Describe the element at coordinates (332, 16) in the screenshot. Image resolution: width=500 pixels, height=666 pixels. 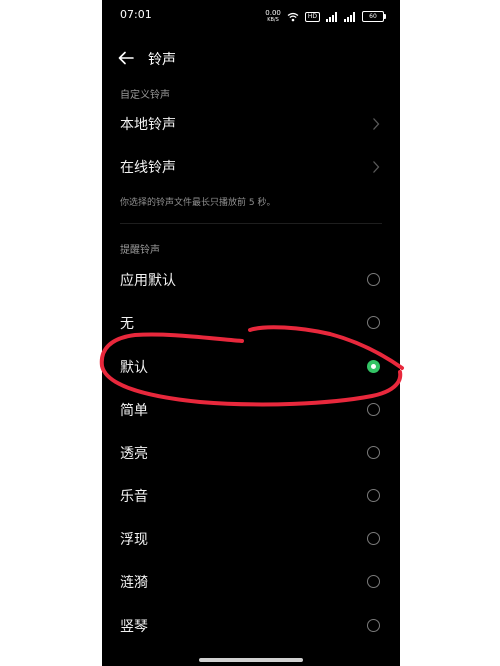
I see `signal-icon` at that location.